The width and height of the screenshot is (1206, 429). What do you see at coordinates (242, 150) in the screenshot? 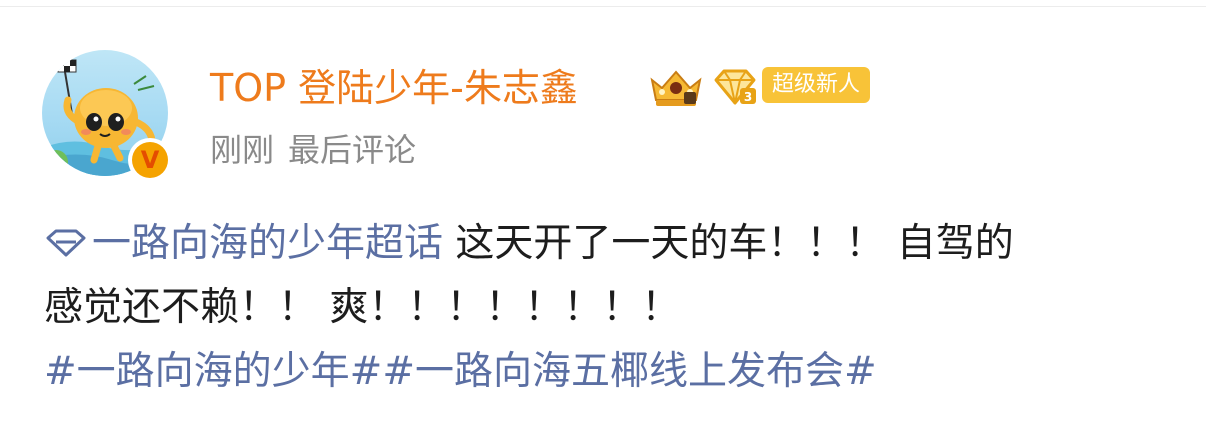
I see `post-time: 刚刚` at bounding box center [242, 150].